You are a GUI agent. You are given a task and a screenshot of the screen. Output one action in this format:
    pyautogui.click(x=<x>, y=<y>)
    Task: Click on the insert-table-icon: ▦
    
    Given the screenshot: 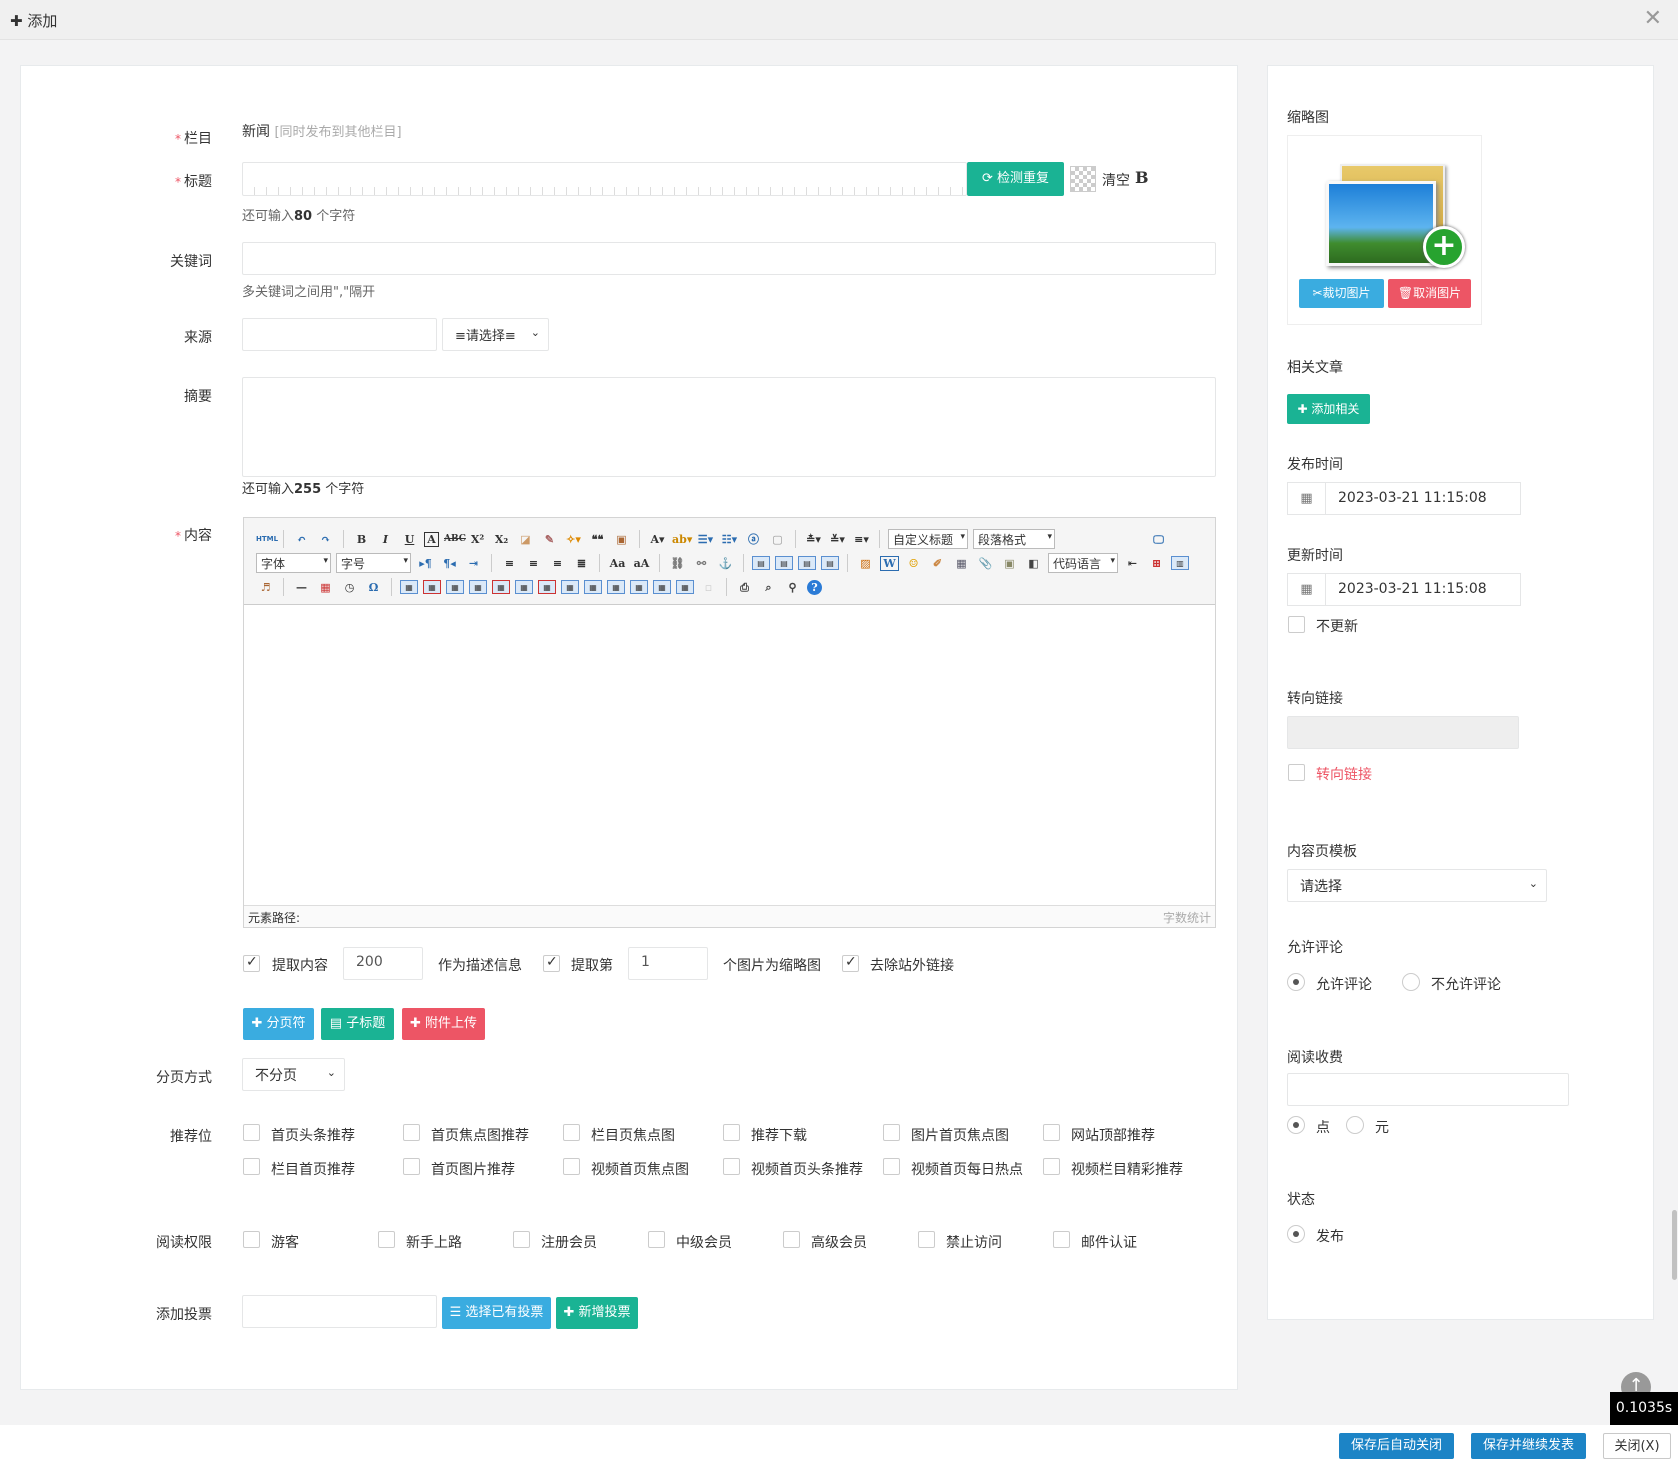 What is the action you would take?
    pyautogui.click(x=409, y=587)
    